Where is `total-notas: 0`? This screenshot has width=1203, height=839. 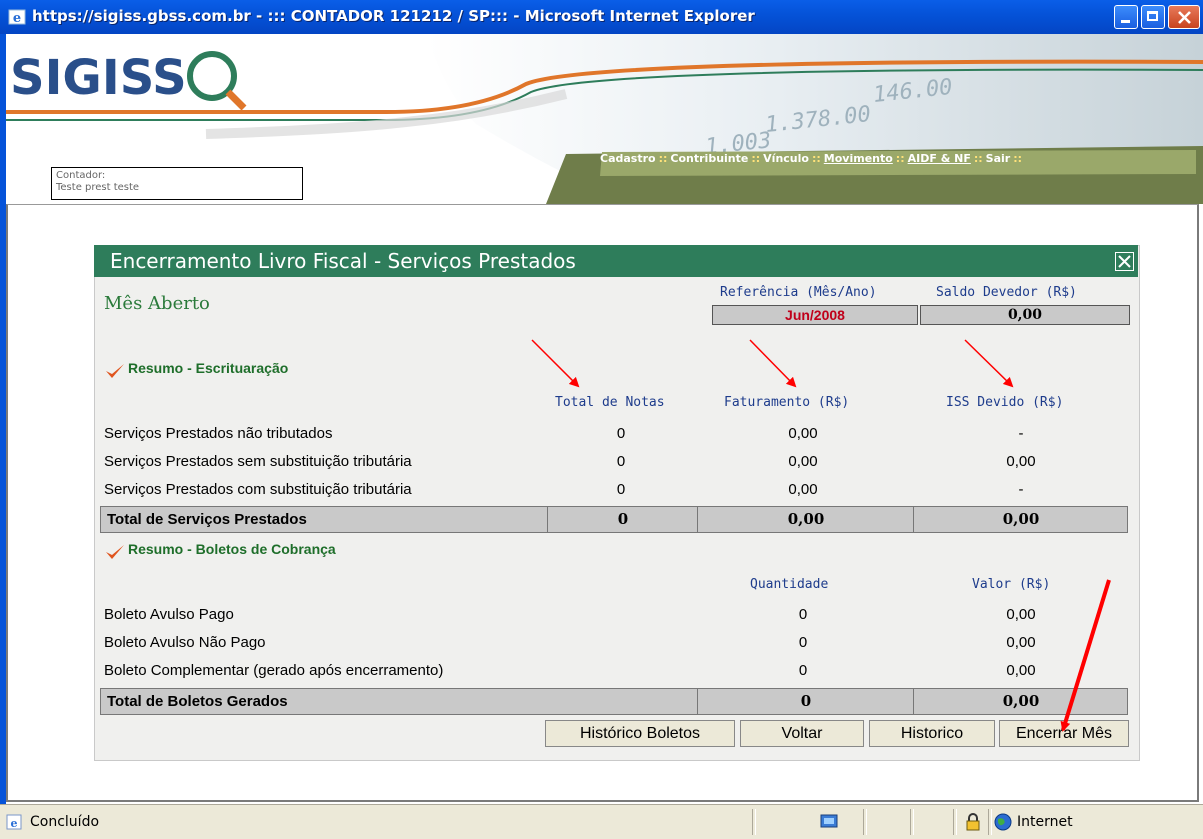 total-notas: 0 is located at coordinates (622, 519).